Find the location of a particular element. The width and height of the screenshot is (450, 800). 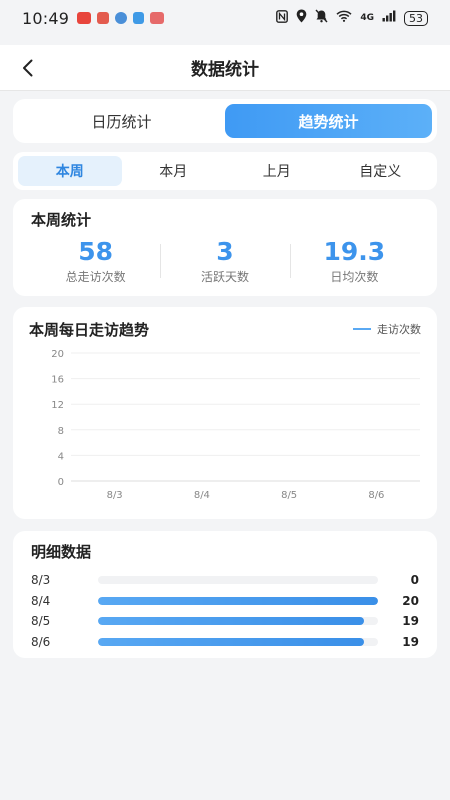

notification-icons is located at coordinates (121, 18).